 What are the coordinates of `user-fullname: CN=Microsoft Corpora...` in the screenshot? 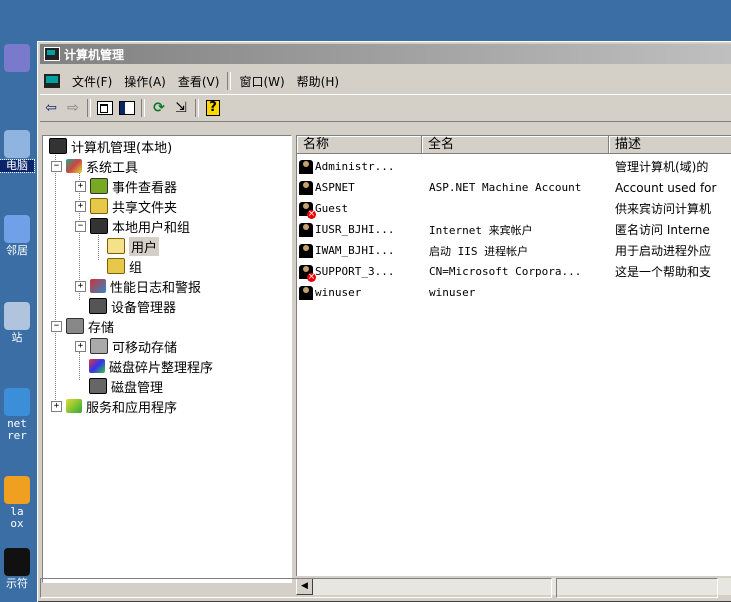 It's located at (505, 271).